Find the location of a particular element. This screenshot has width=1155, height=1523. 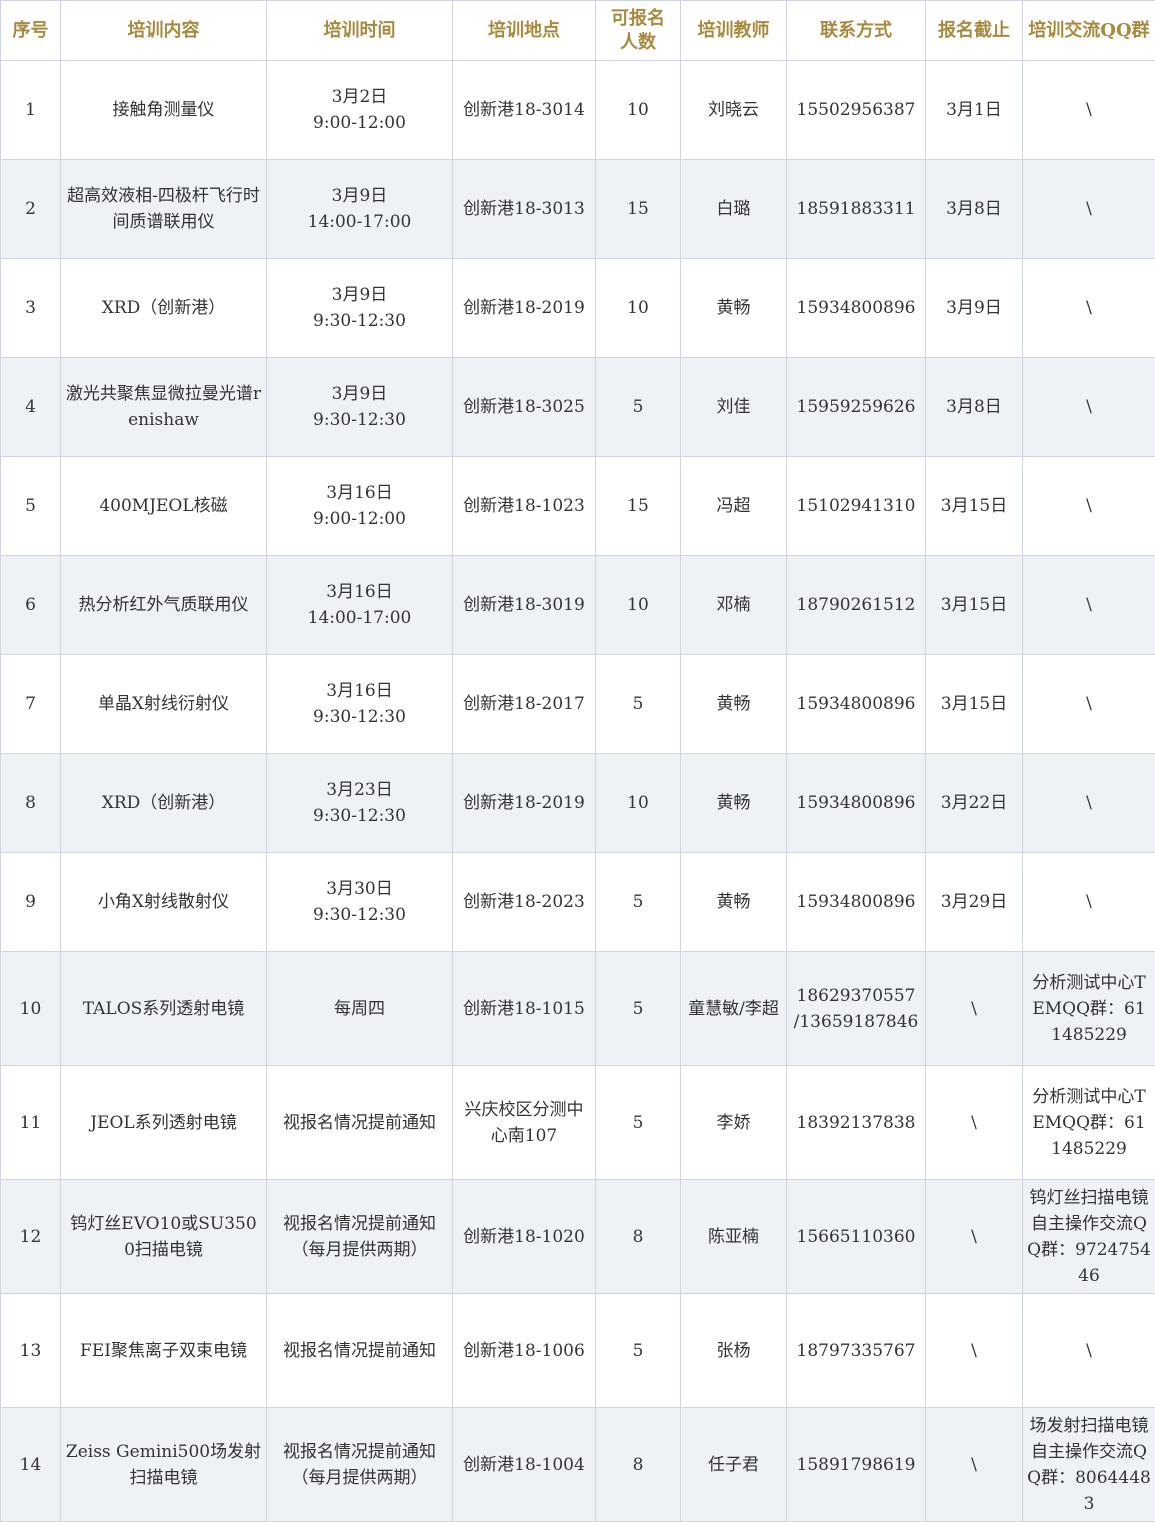

header-teacher: 培训教师 is located at coordinates (733, 30).